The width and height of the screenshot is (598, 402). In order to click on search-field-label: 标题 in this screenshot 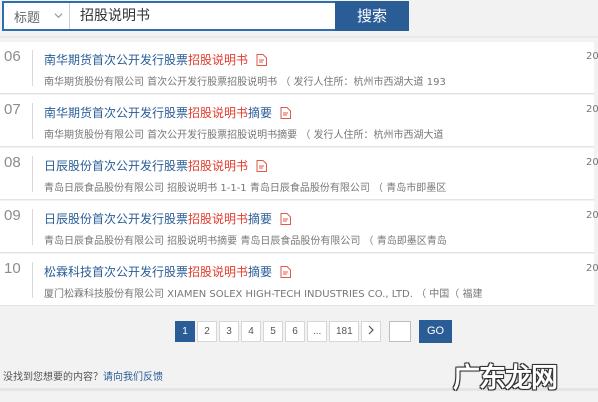, I will do `click(27, 18)`.